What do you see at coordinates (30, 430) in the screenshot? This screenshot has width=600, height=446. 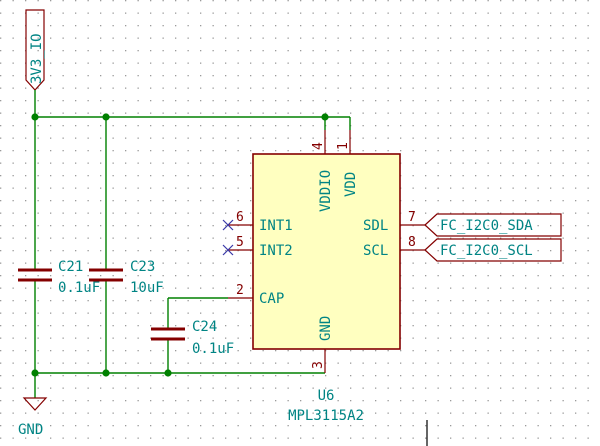 I see `ground-label: GND` at bounding box center [30, 430].